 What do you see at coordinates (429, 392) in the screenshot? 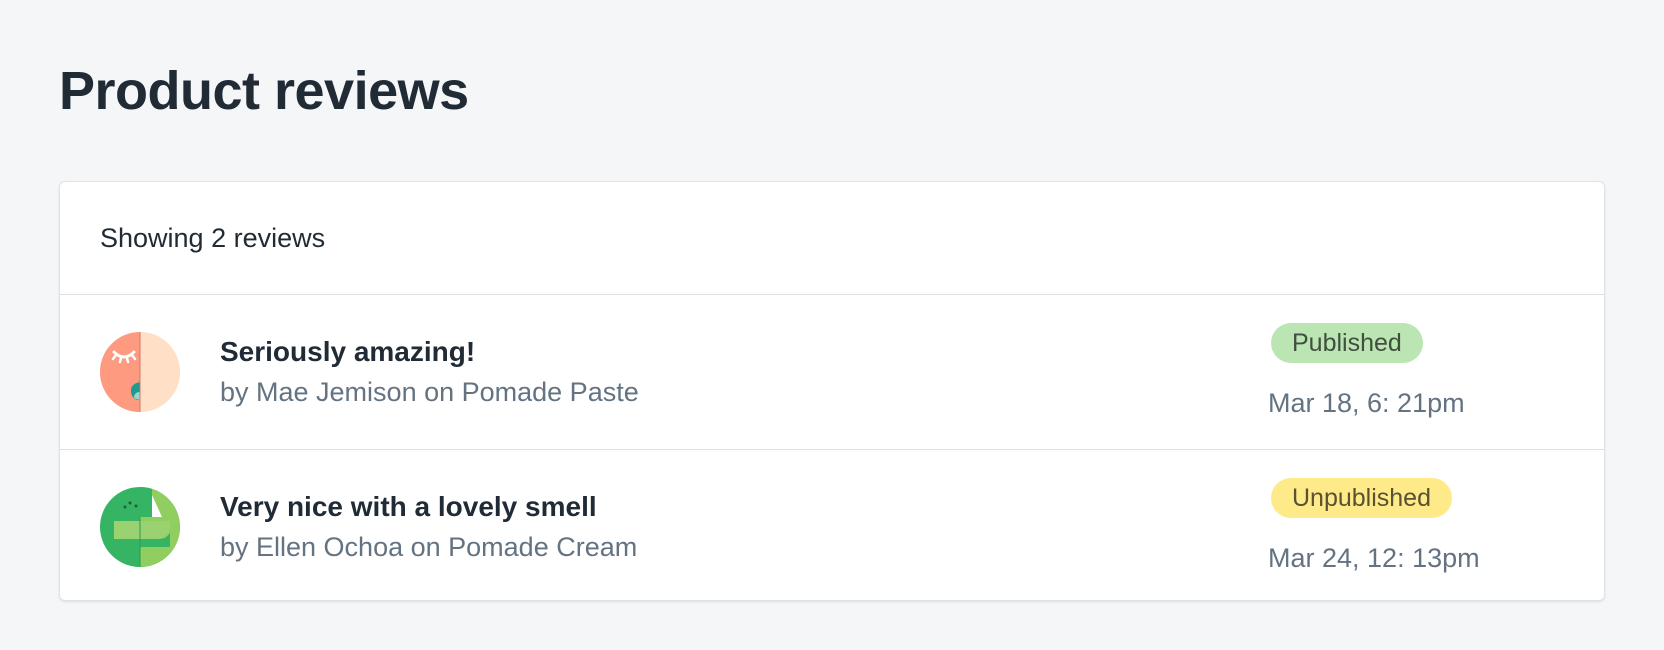
I see `review-author-product: by Mae Jemison on Pomade Paste` at bounding box center [429, 392].